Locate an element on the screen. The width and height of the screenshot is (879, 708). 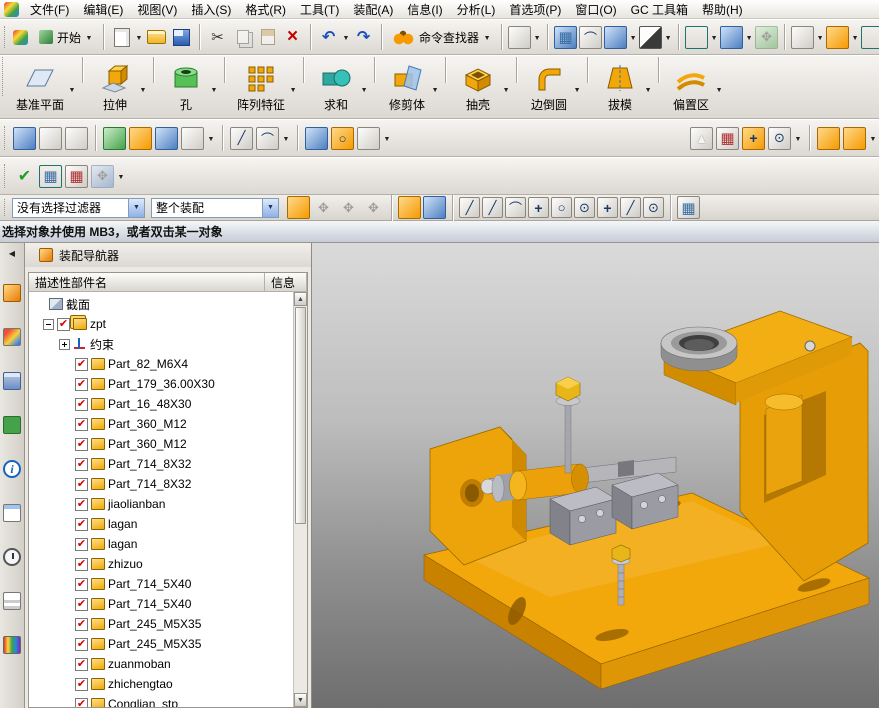
process-studio-tab is located at coordinates (12, 601).